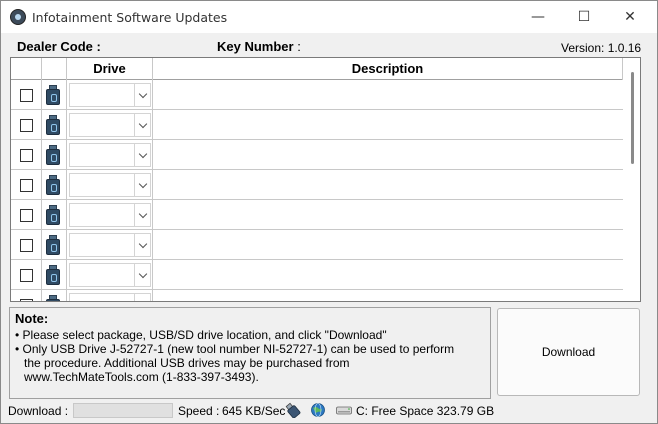 The image size is (658, 424). Describe the element at coordinates (632, 118) in the screenshot. I see `scrollbar-thumb` at that location.